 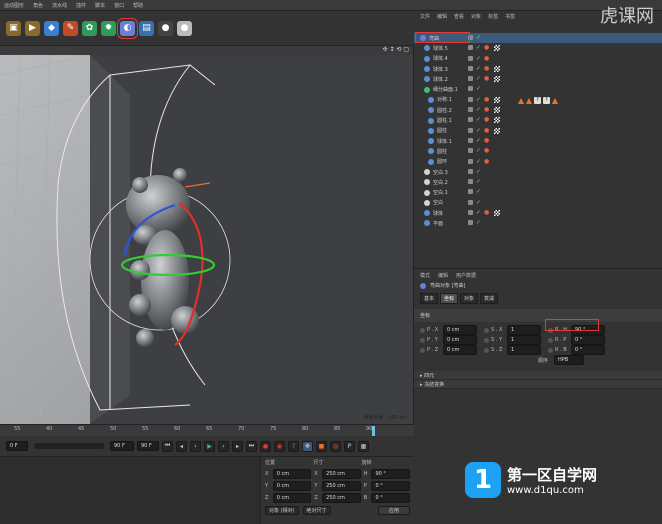 I want to click on menu-item: 脚本, so click(x=100, y=5).